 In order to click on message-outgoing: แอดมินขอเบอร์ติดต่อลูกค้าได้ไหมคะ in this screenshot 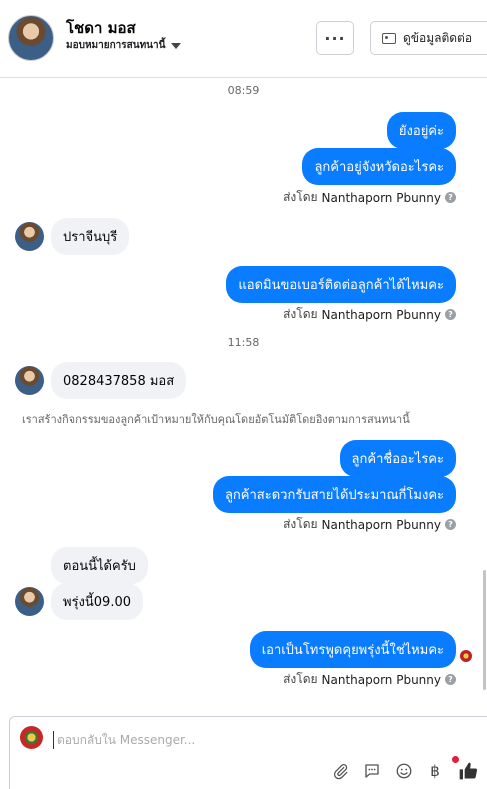, I will do `click(341, 284)`.